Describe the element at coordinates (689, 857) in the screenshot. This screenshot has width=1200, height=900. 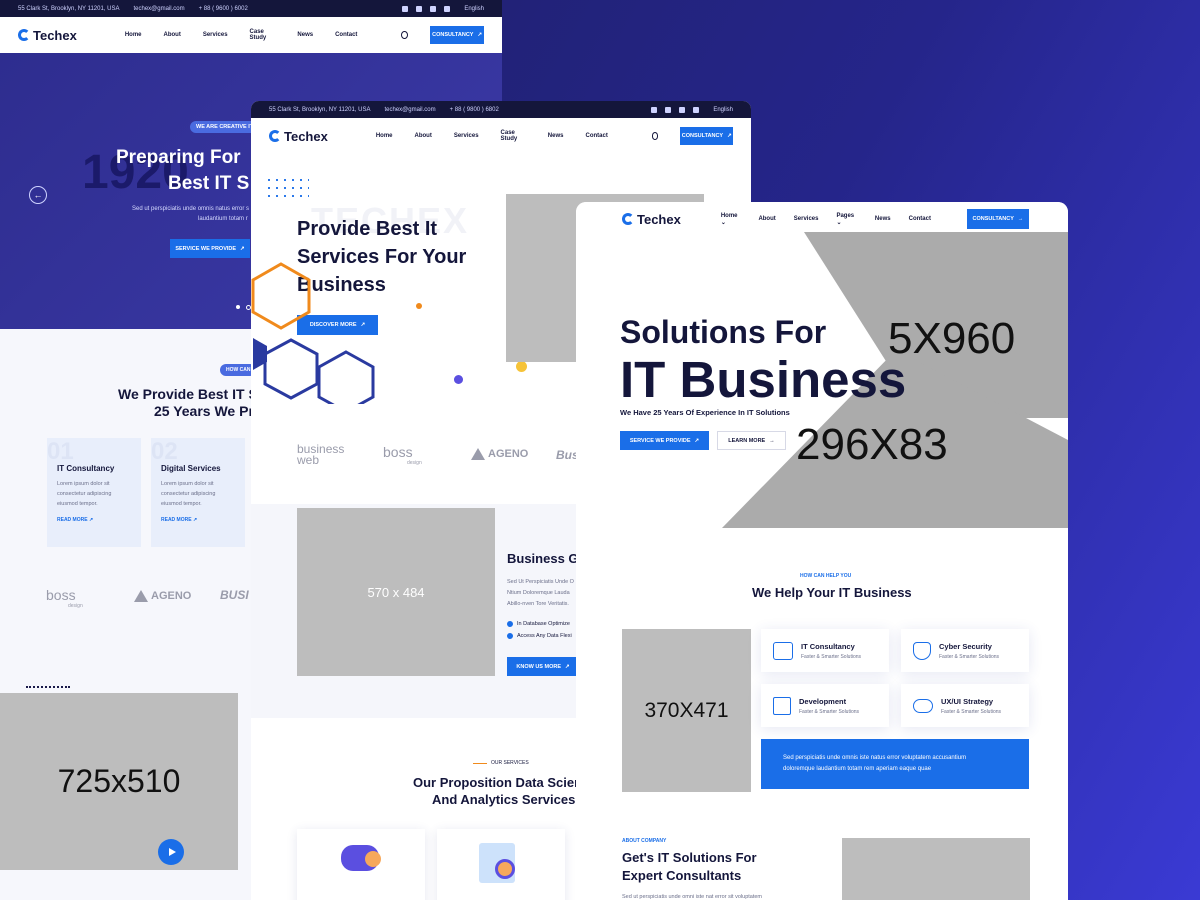
I see `about-title-line1: Get's IT Solutions For` at that location.